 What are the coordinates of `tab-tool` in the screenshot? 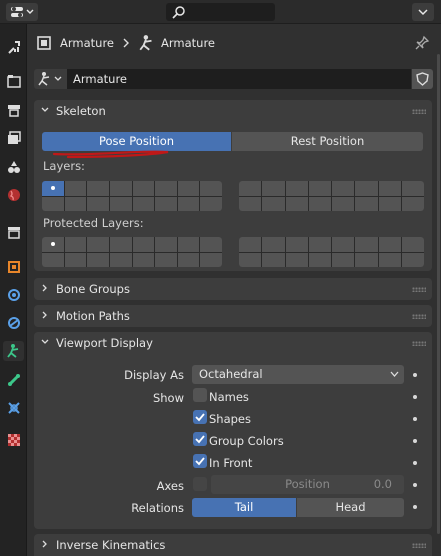 It's located at (13, 47).